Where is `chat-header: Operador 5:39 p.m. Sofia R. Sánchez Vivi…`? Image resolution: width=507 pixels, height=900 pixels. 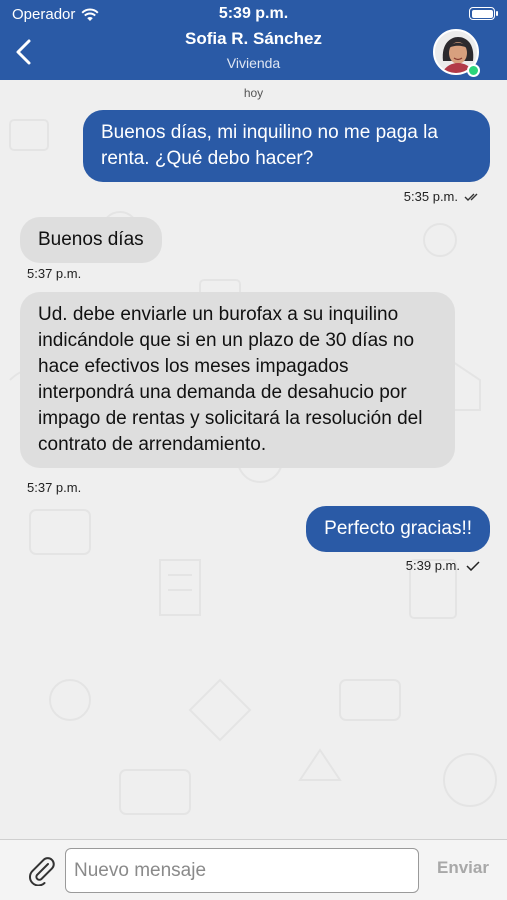
chat-header: Operador 5:39 p.m. Sofia R. Sánchez Vivi… is located at coordinates (253, 40).